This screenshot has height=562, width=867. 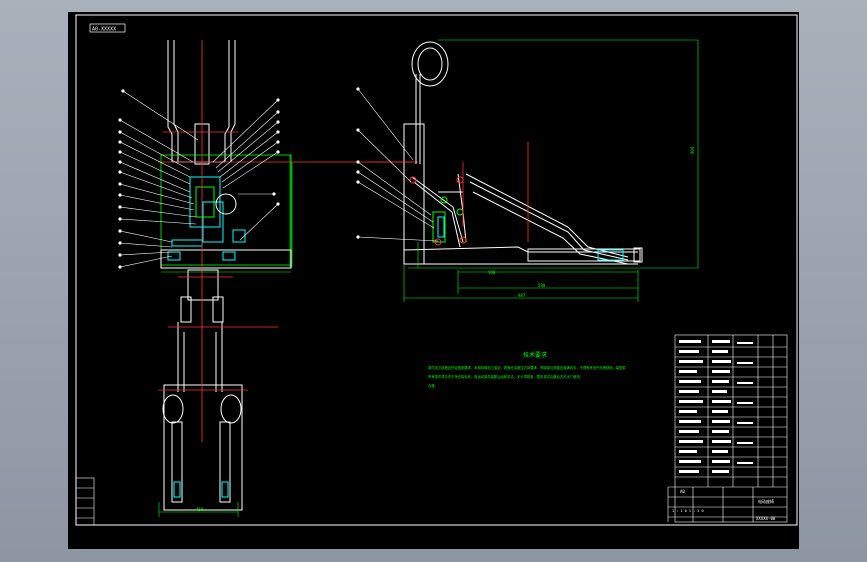 I want to click on front-view-leaders, so click(x=199, y=179).